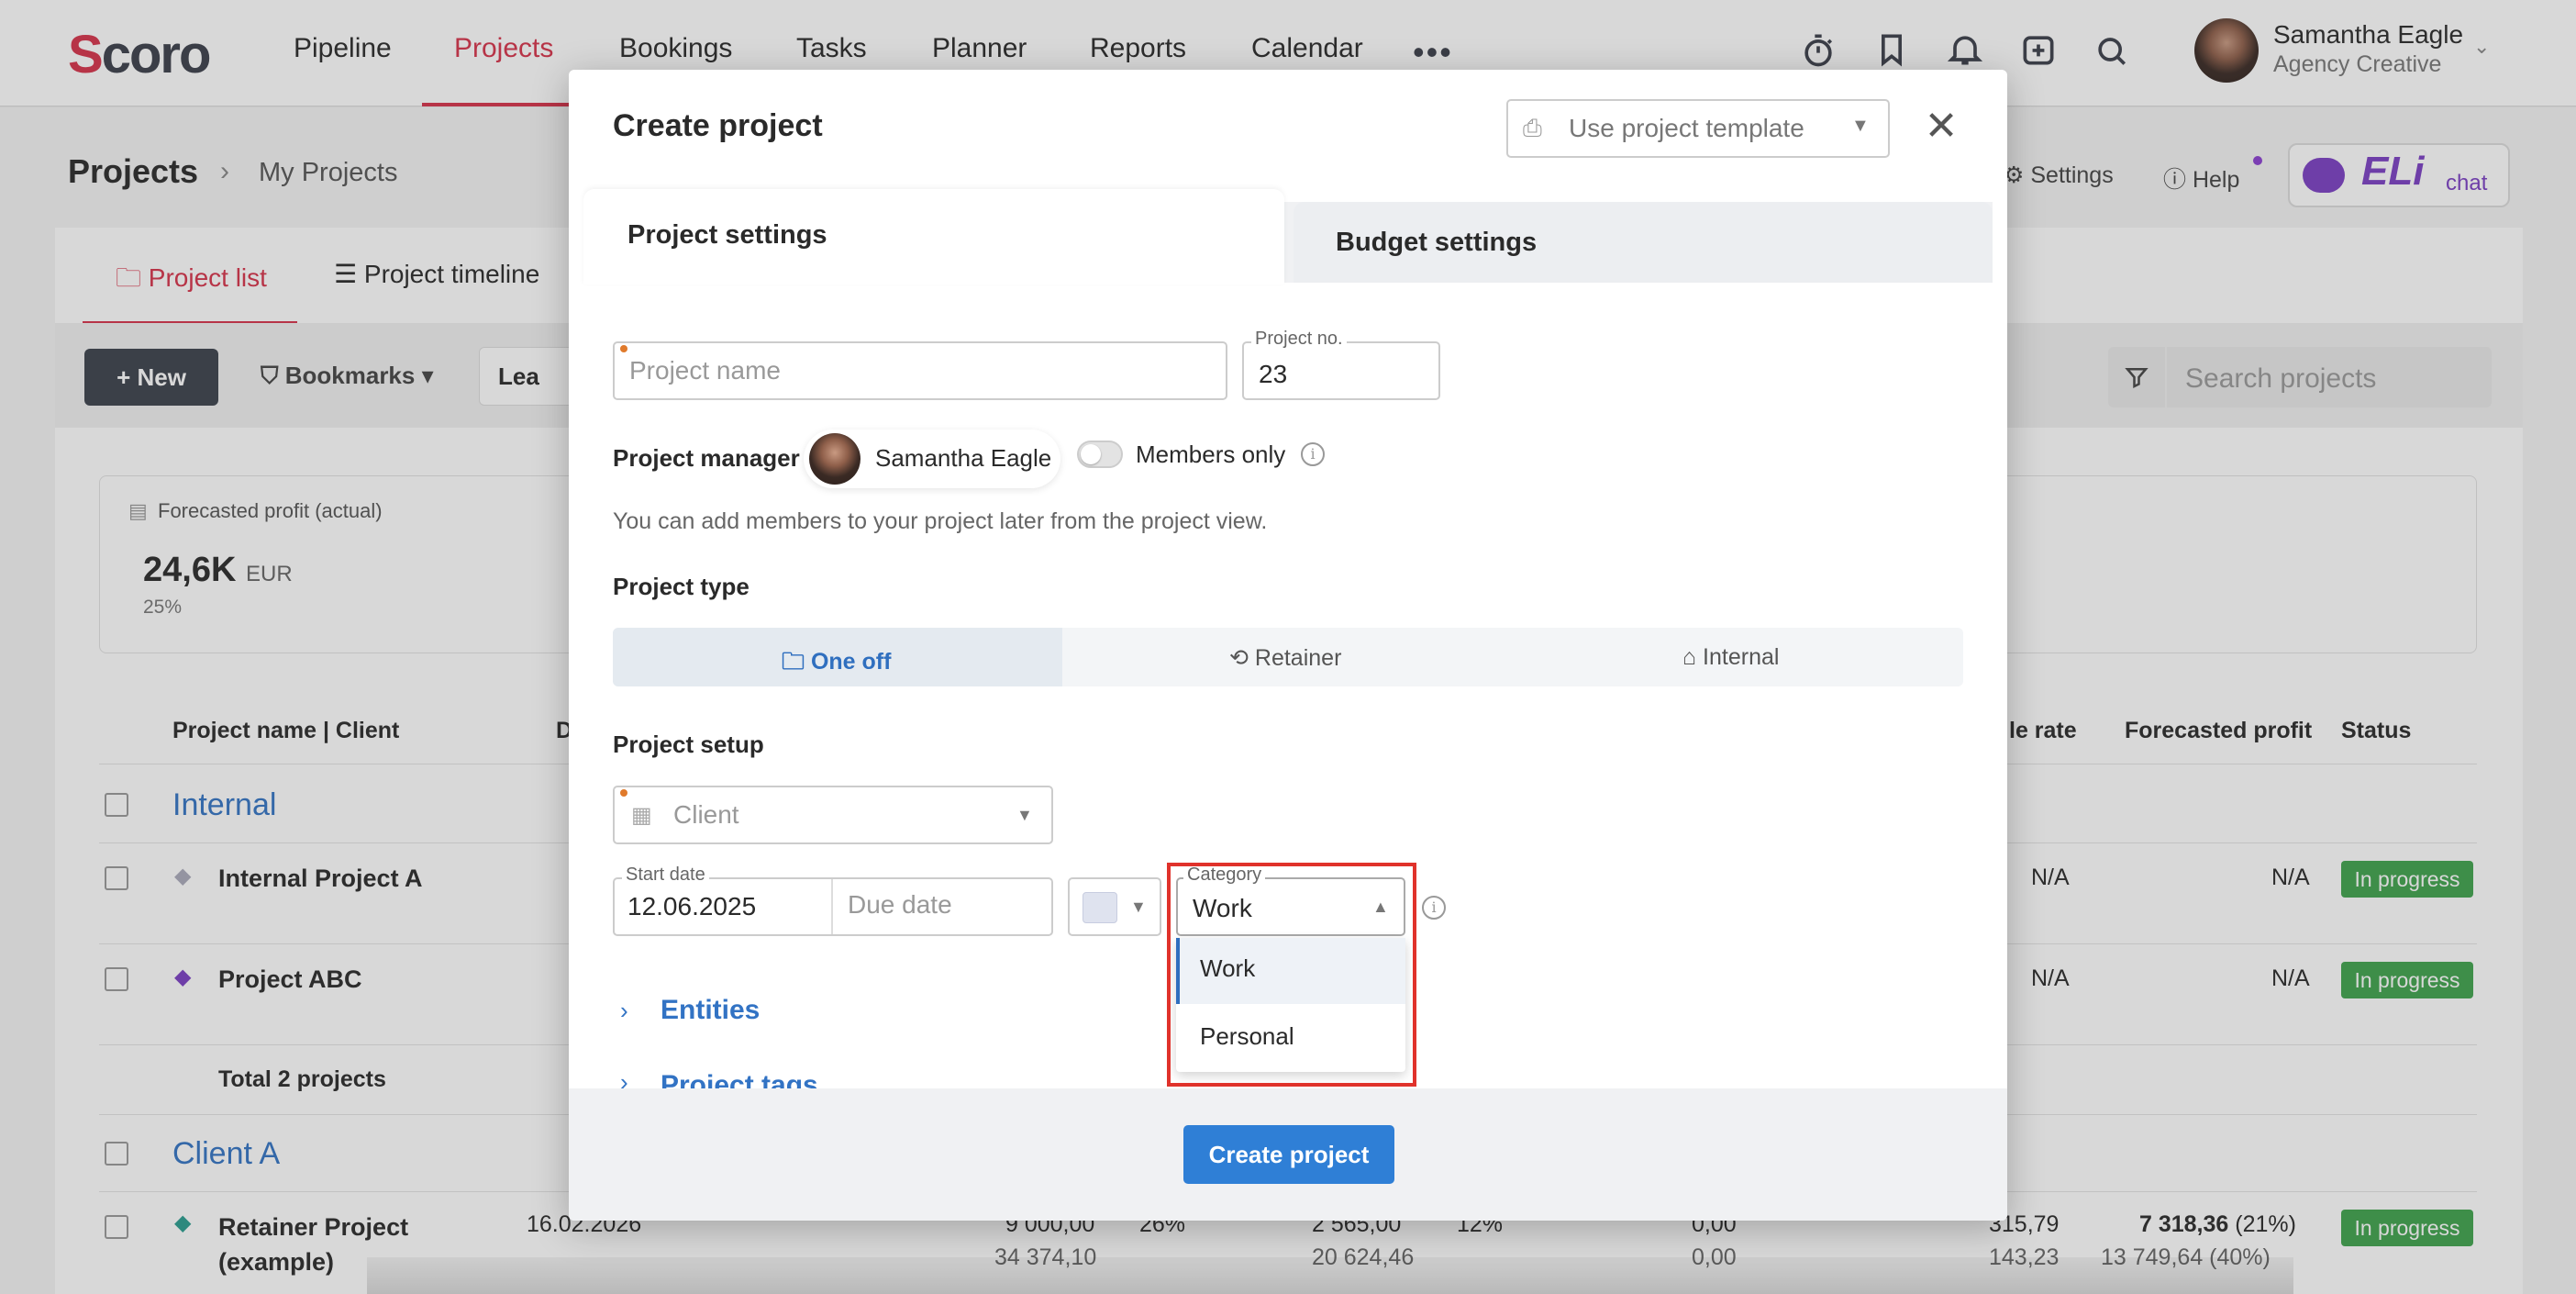 The image size is (2576, 1294). What do you see at coordinates (963, 458) in the screenshot?
I see `manager-name: Samantha Eagle` at bounding box center [963, 458].